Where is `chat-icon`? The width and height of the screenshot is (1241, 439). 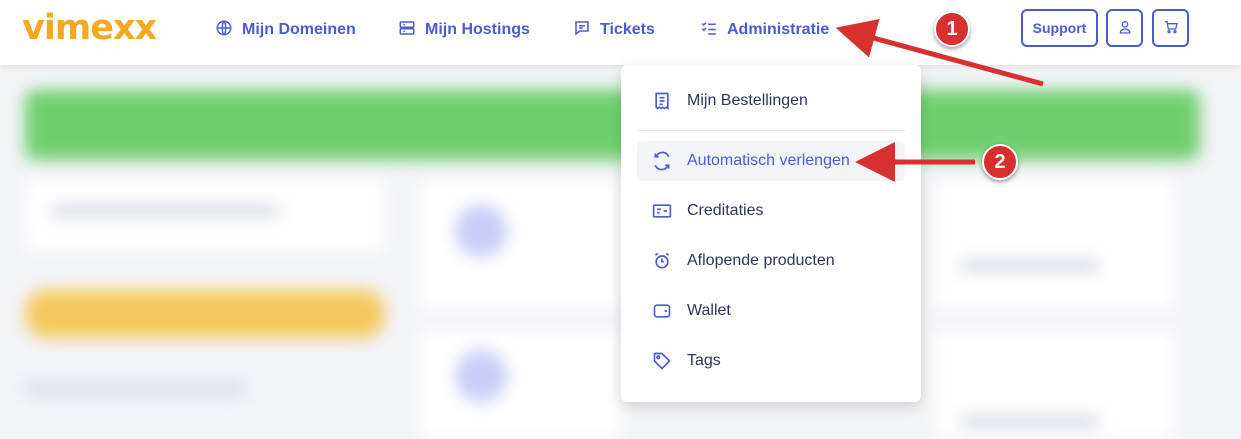 chat-icon is located at coordinates (582, 30).